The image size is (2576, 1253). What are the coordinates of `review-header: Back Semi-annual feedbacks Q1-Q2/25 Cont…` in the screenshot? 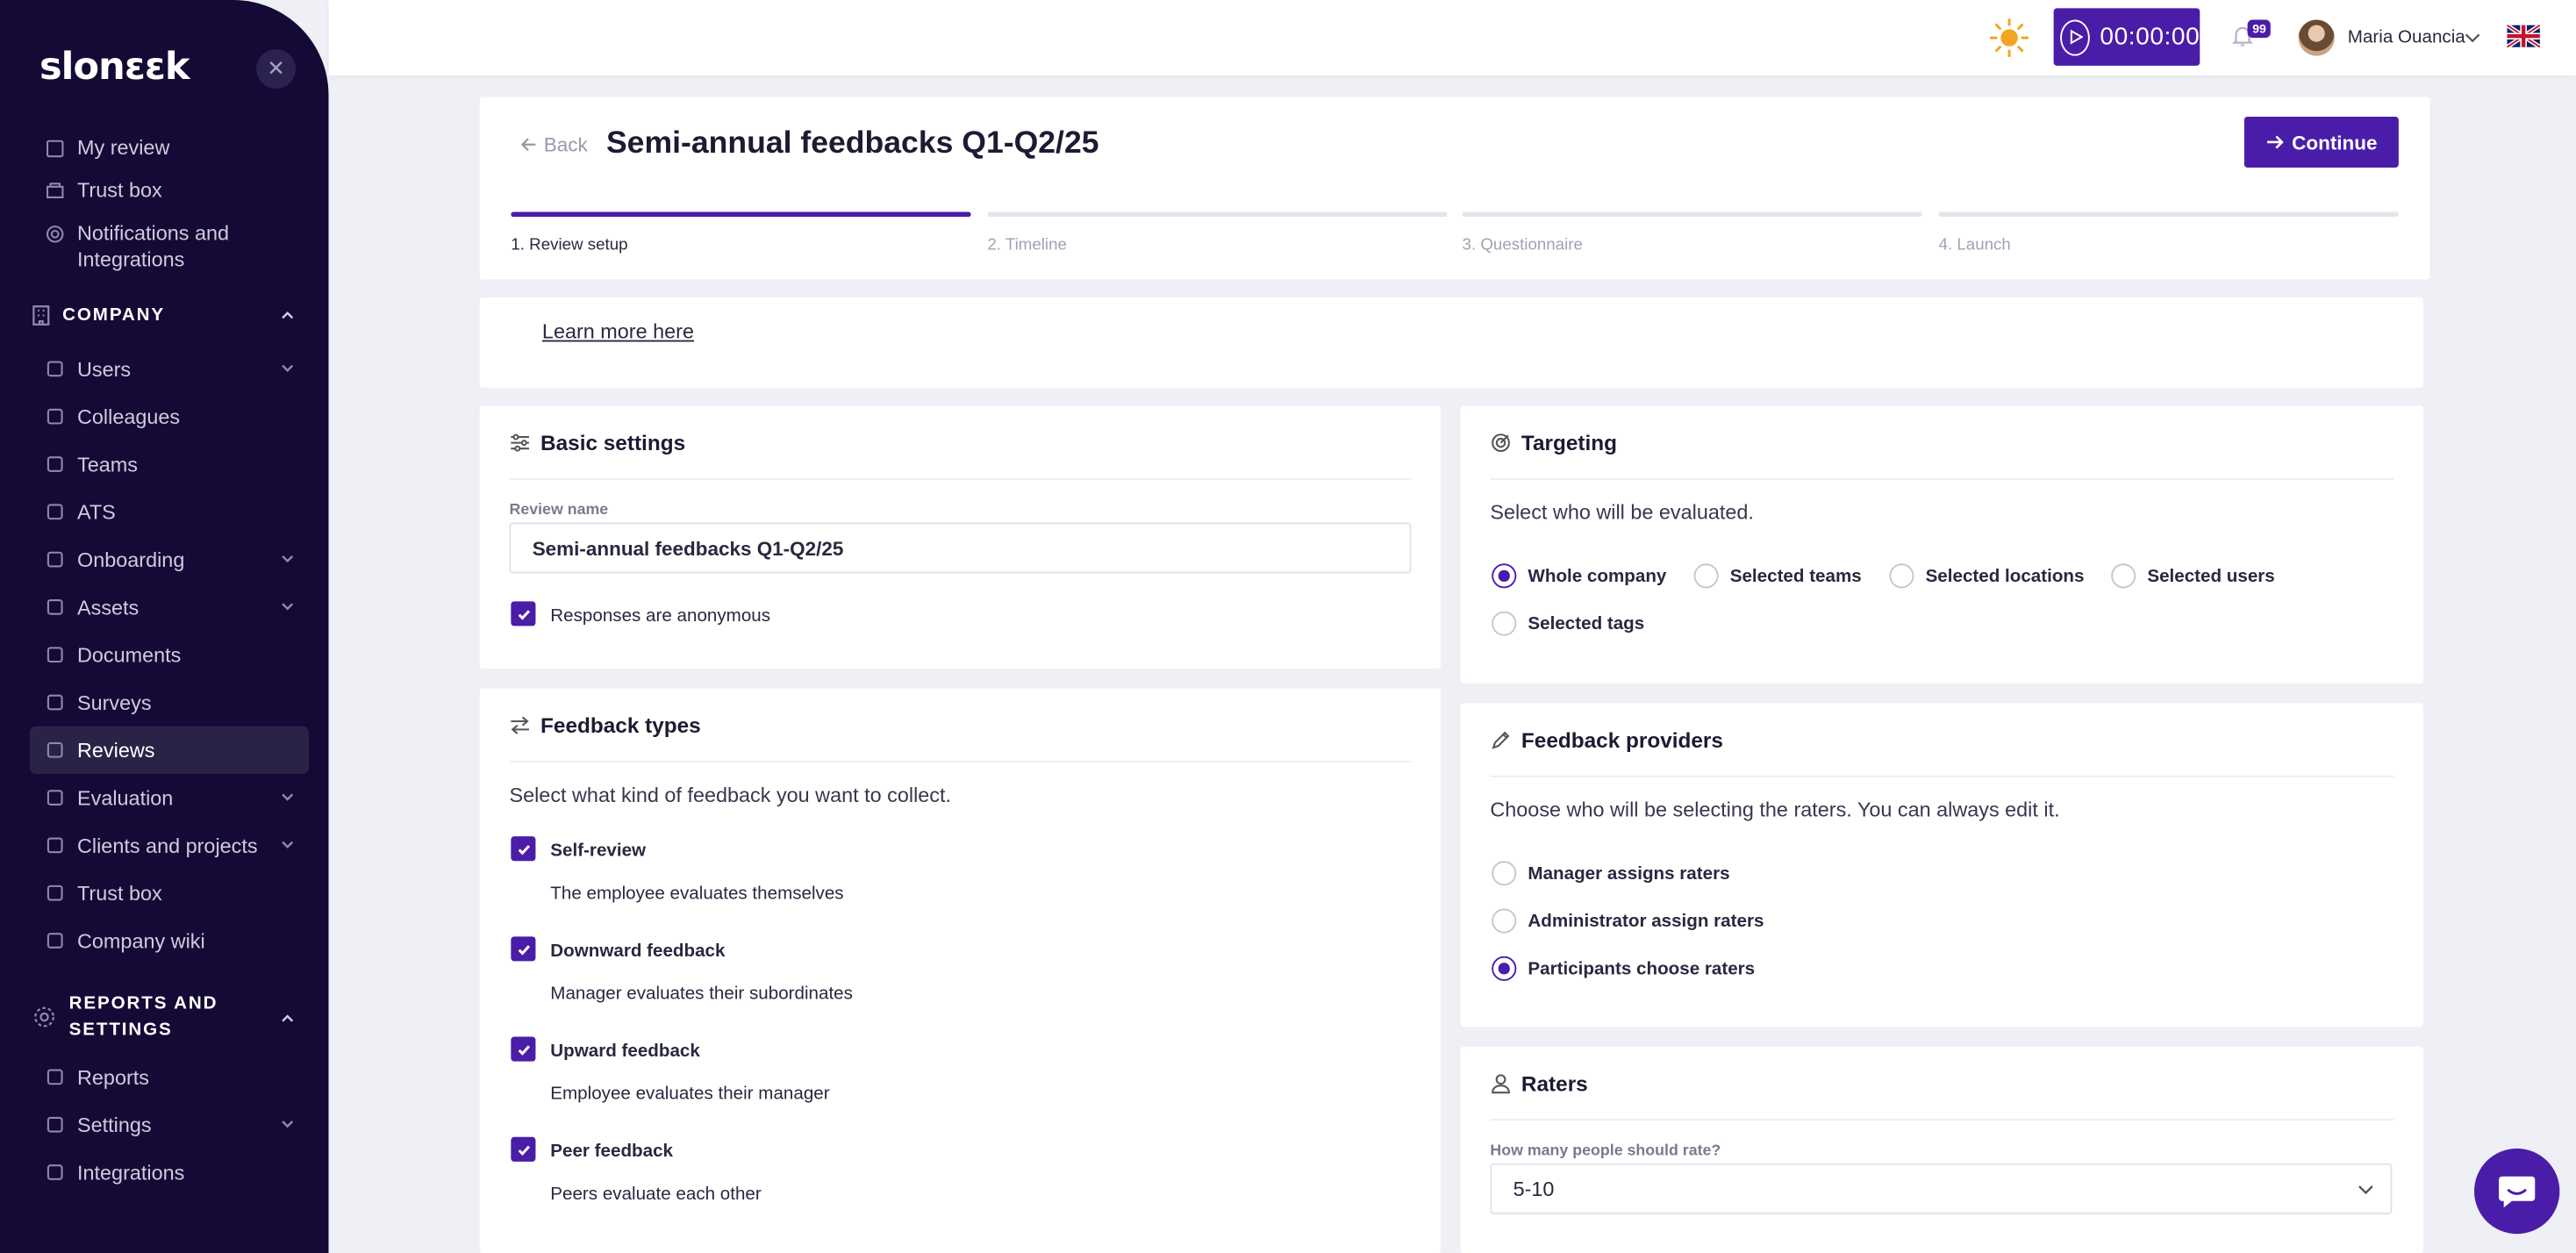 It's located at (1454, 188).